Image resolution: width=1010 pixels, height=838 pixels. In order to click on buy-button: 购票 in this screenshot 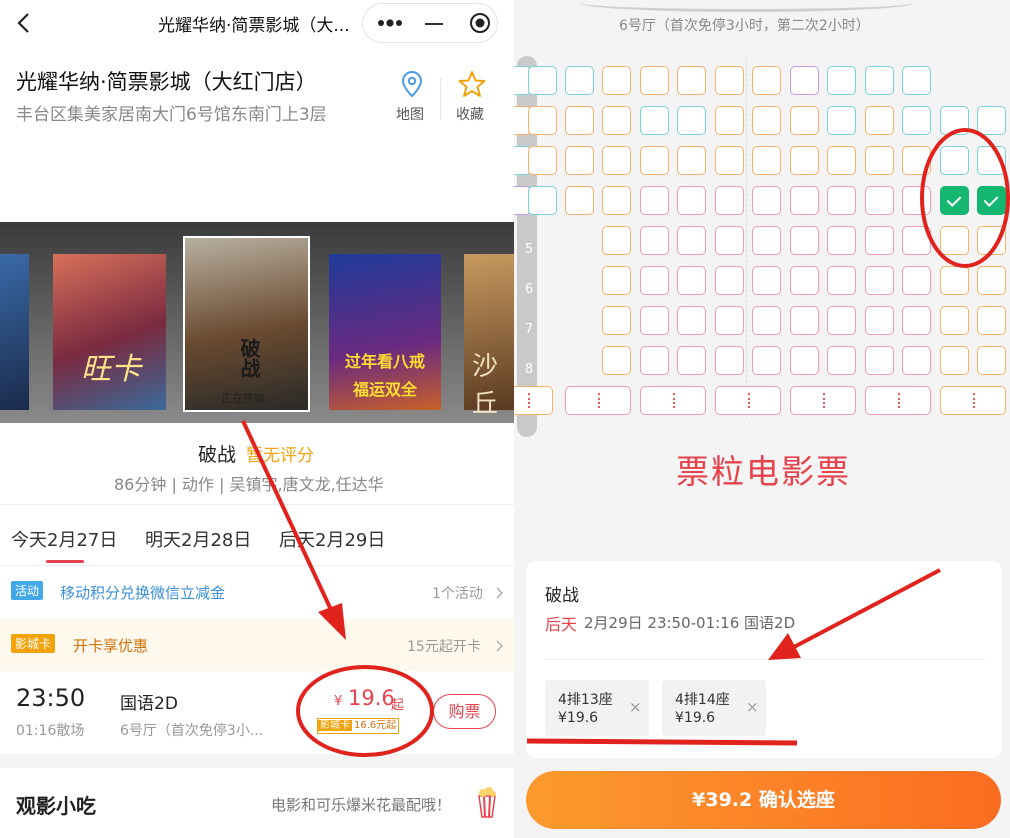, I will do `click(464, 711)`.